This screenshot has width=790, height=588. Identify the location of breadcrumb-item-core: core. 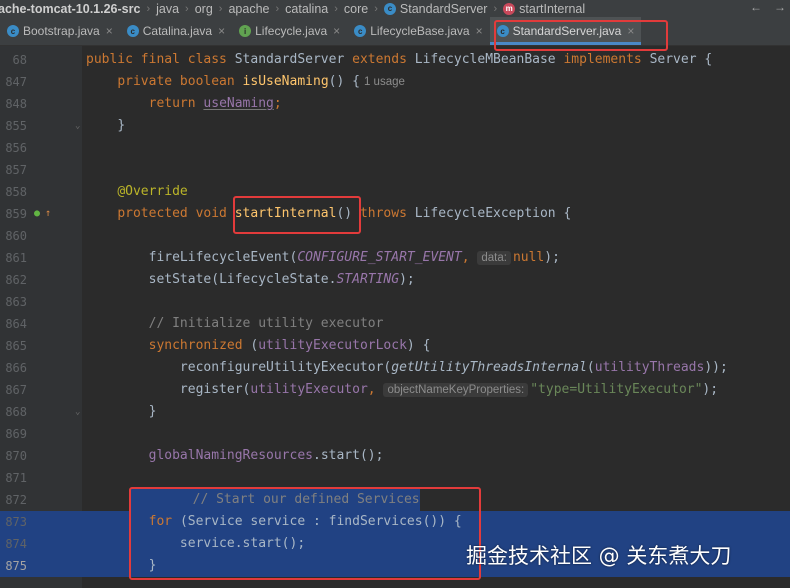
(356, 9).